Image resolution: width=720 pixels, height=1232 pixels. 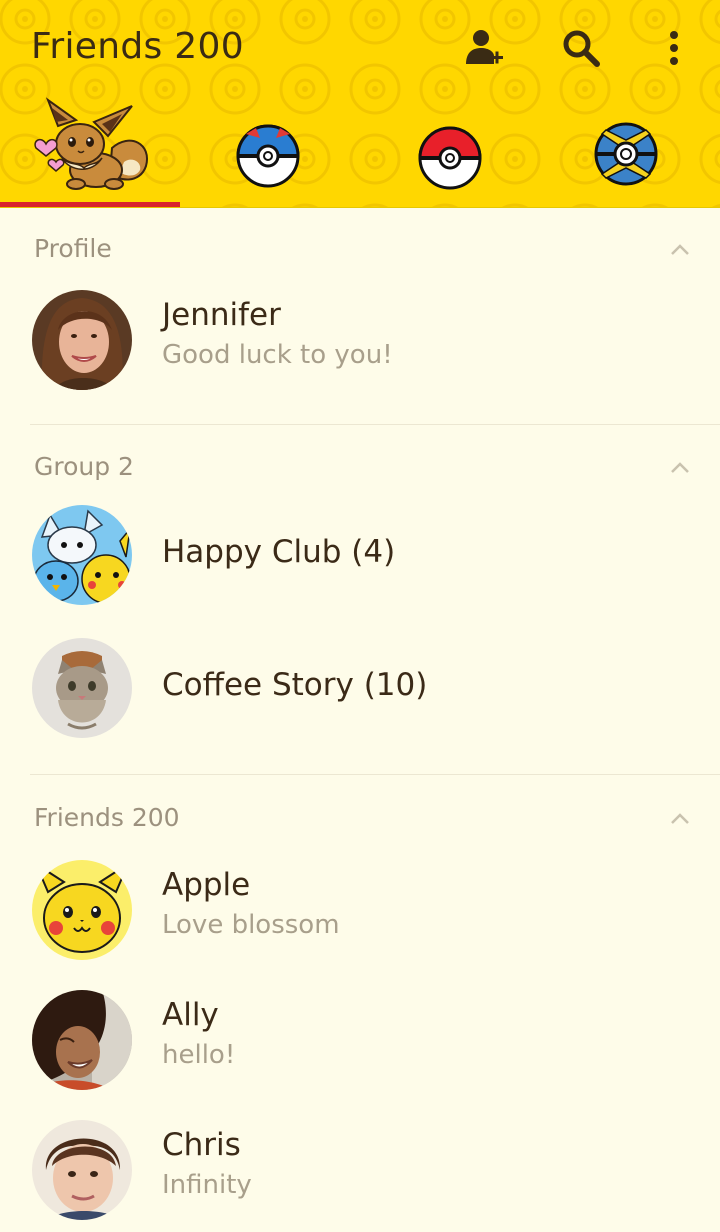 I want to click on group-name: Happy Club (4), so click(x=279, y=552).